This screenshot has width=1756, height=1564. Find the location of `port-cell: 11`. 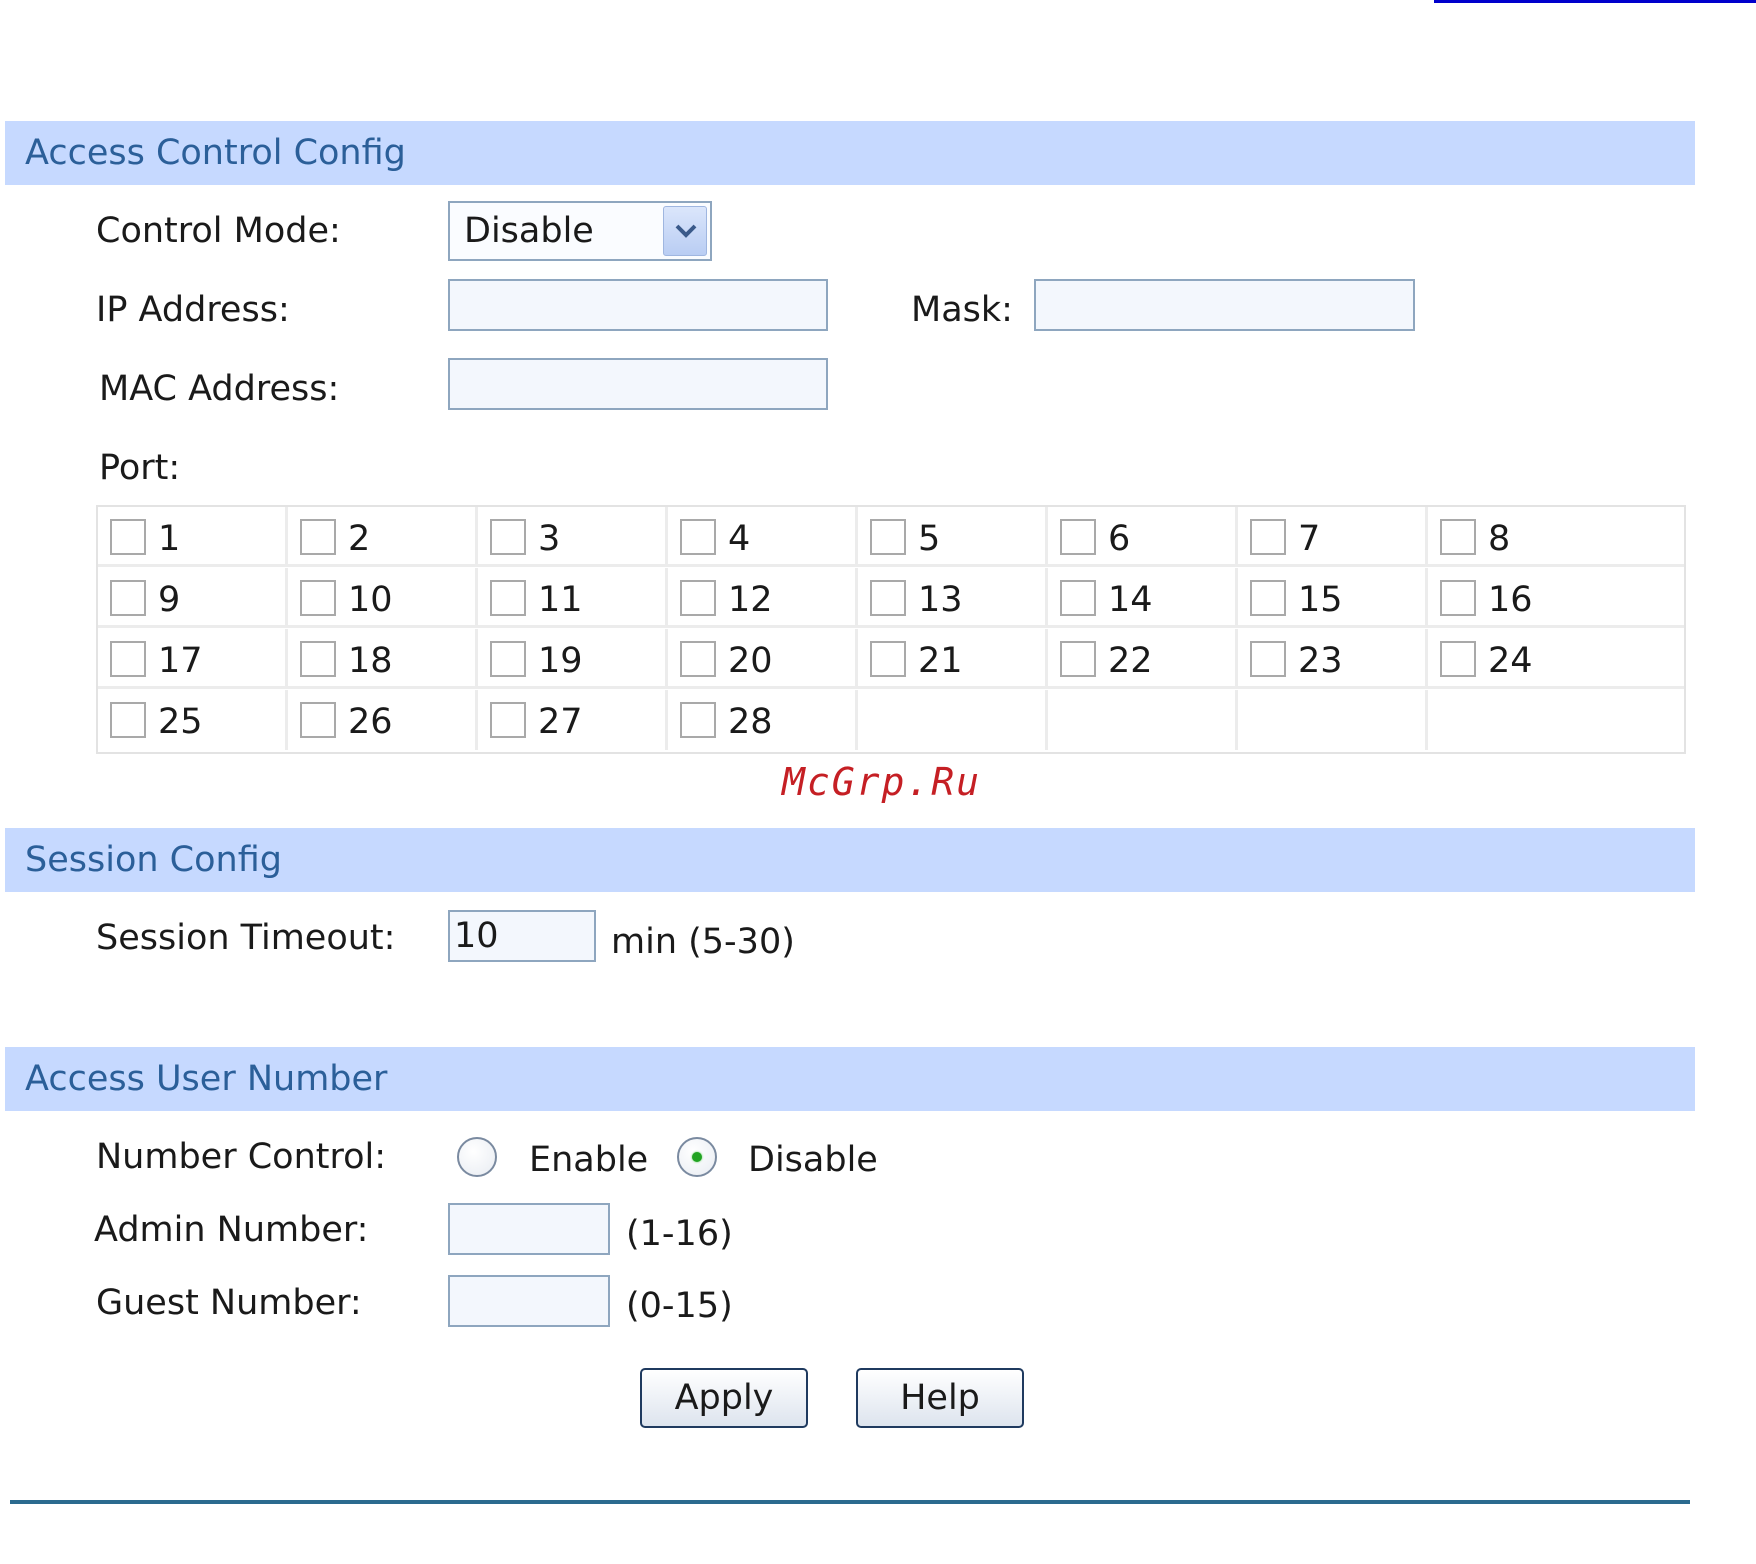

port-cell: 11 is located at coordinates (573, 598).